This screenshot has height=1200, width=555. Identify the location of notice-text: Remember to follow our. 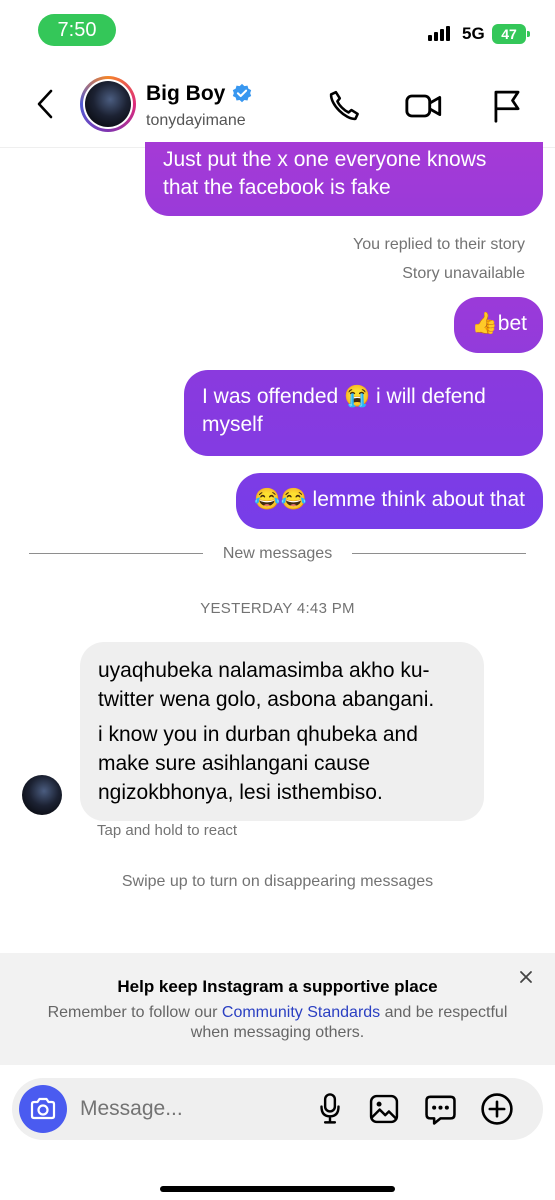
(134, 1012).